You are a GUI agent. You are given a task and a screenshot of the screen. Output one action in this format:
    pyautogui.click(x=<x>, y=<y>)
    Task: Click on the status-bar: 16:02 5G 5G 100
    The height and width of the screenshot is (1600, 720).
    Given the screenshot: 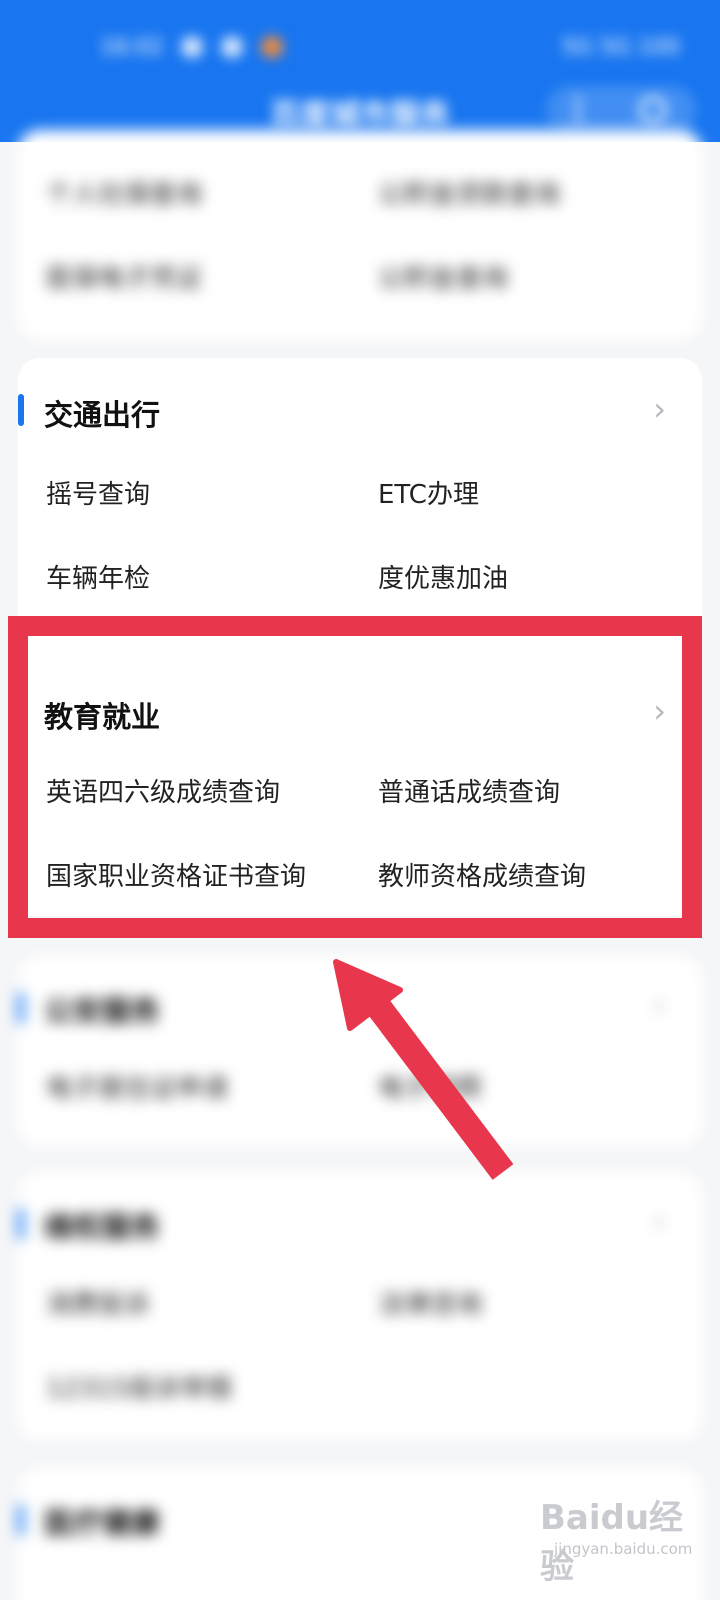 What is the action you would take?
    pyautogui.click(x=390, y=47)
    